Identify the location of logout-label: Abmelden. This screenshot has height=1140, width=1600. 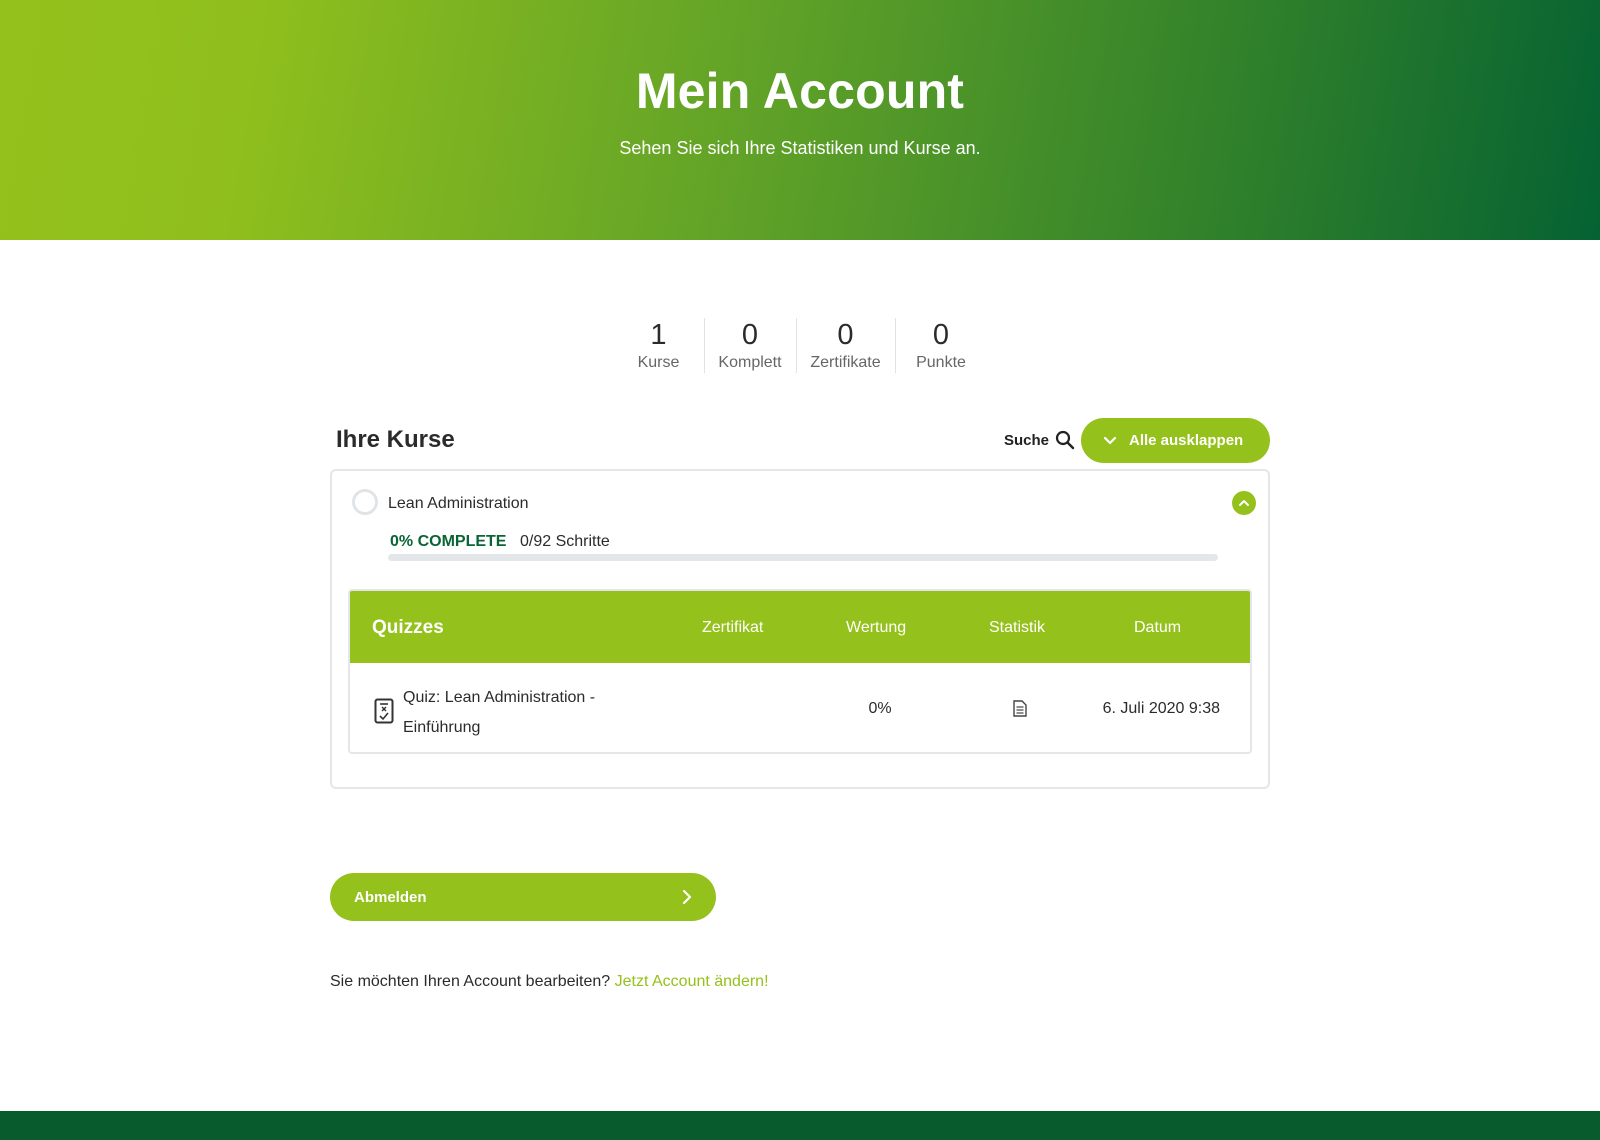
(390, 897).